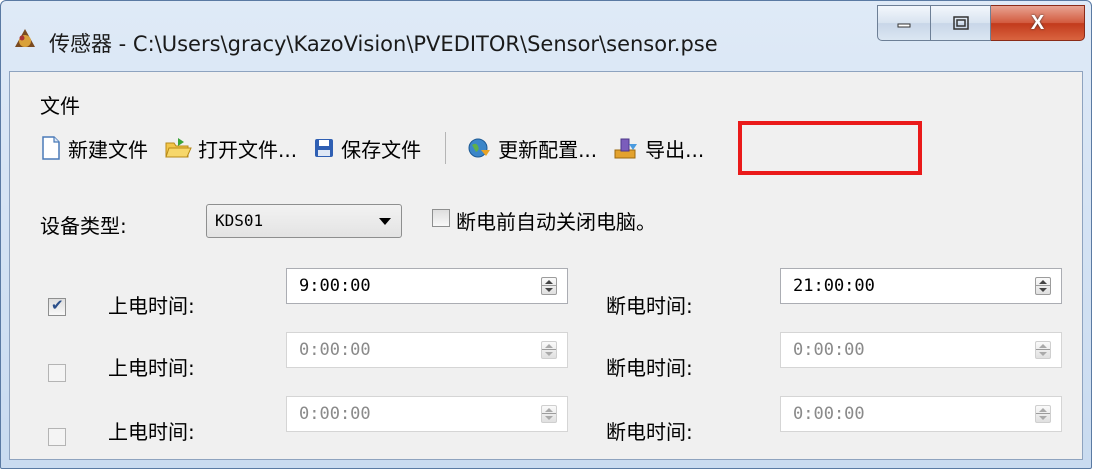 The width and height of the screenshot is (1094, 471). What do you see at coordinates (830, 148) in the screenshot?
I see `export-highlight-box` at bounding box center [830, 148].